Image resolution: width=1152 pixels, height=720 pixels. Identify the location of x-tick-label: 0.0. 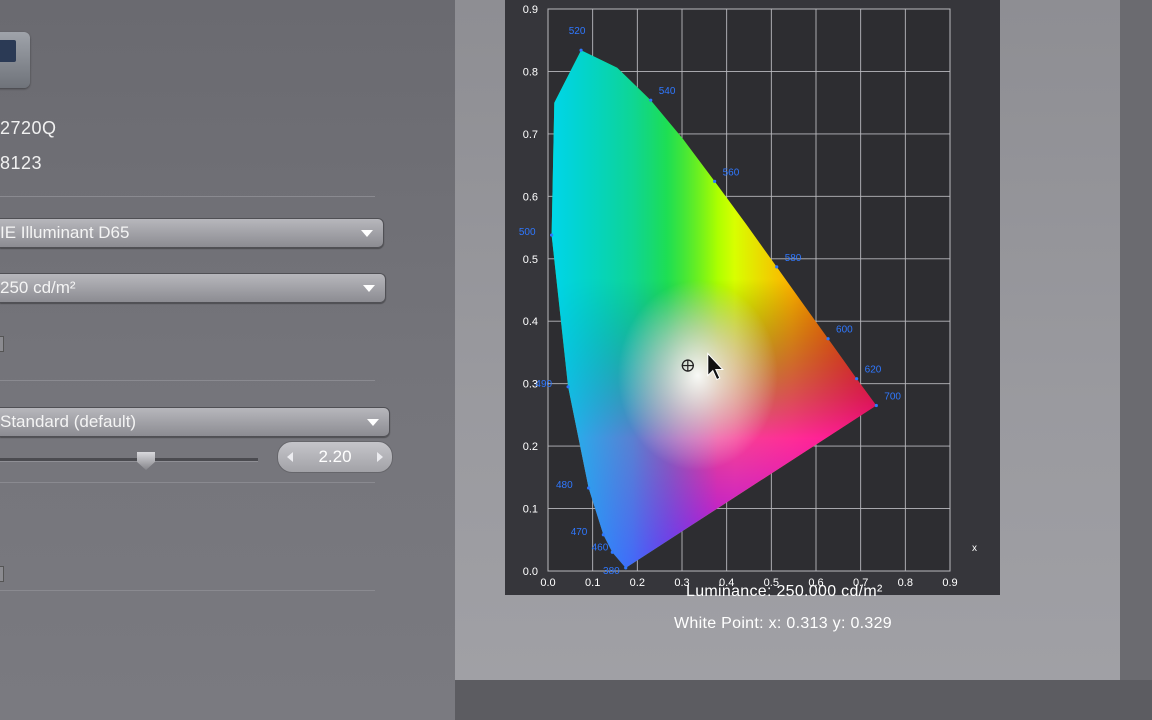
(547, 583).